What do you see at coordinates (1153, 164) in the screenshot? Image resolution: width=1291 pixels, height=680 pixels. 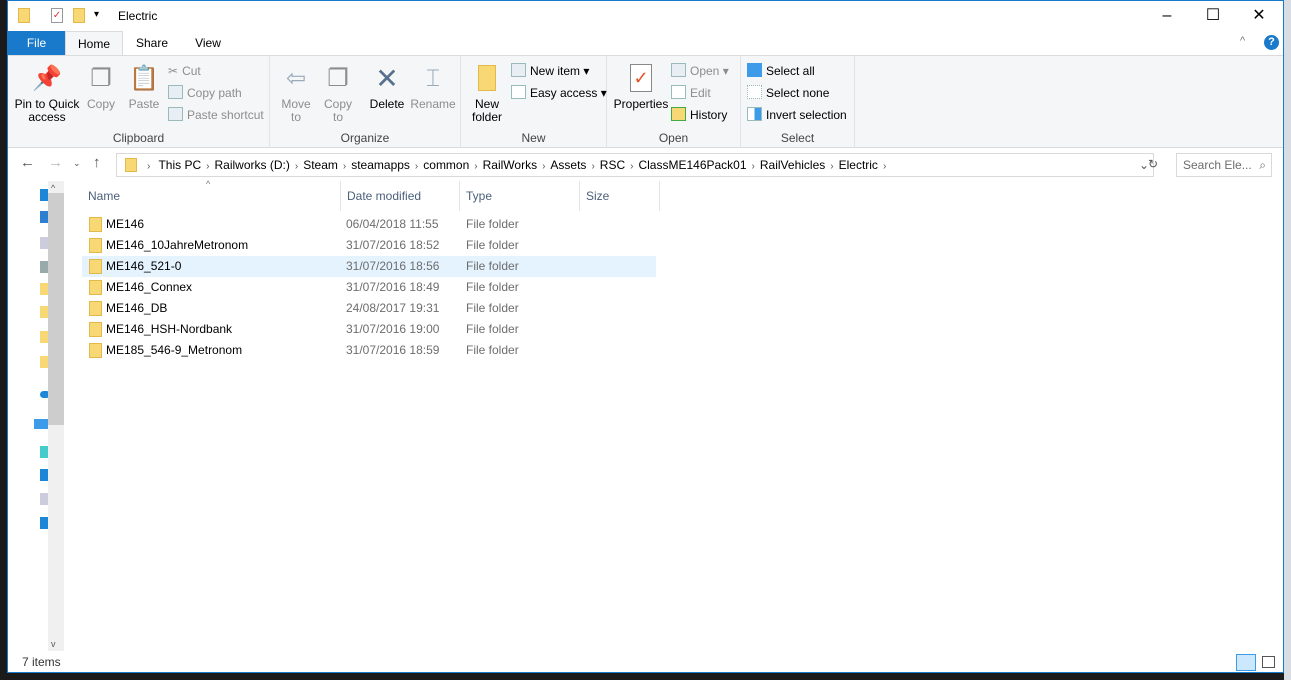 I see `refresh-icon: ↻` at bounding box center [1153, 164].